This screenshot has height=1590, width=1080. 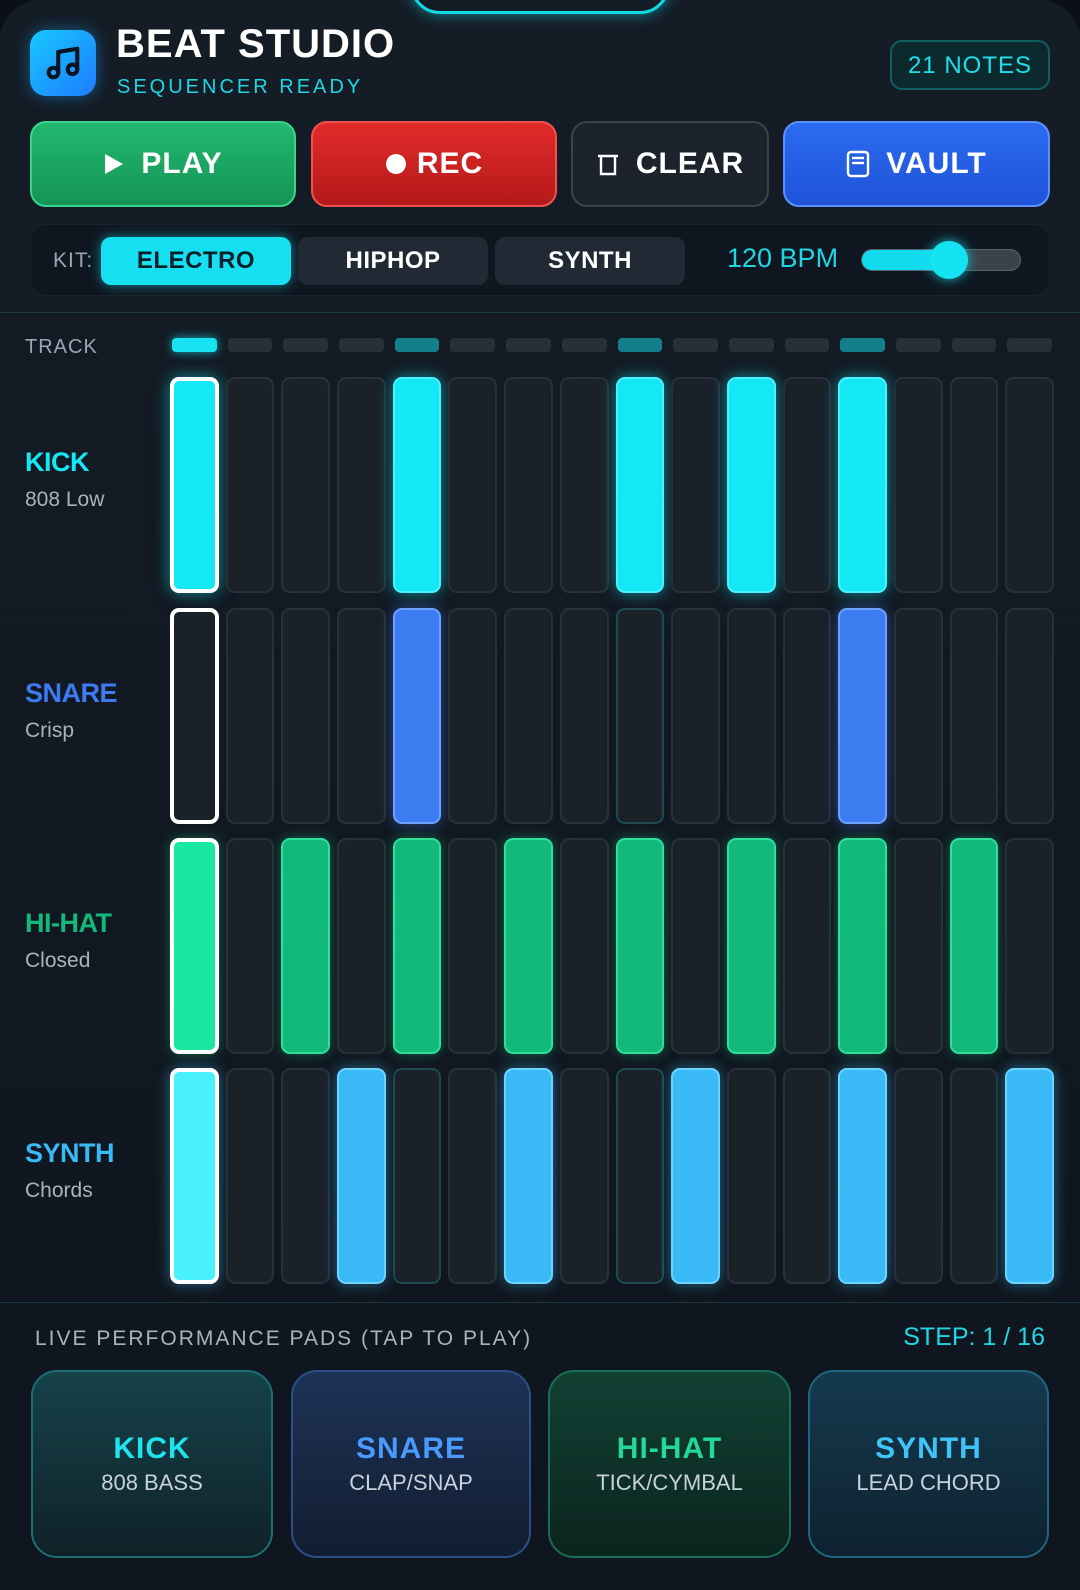 I want to click on vault-button: VAULT, so click(x=916, y=164).